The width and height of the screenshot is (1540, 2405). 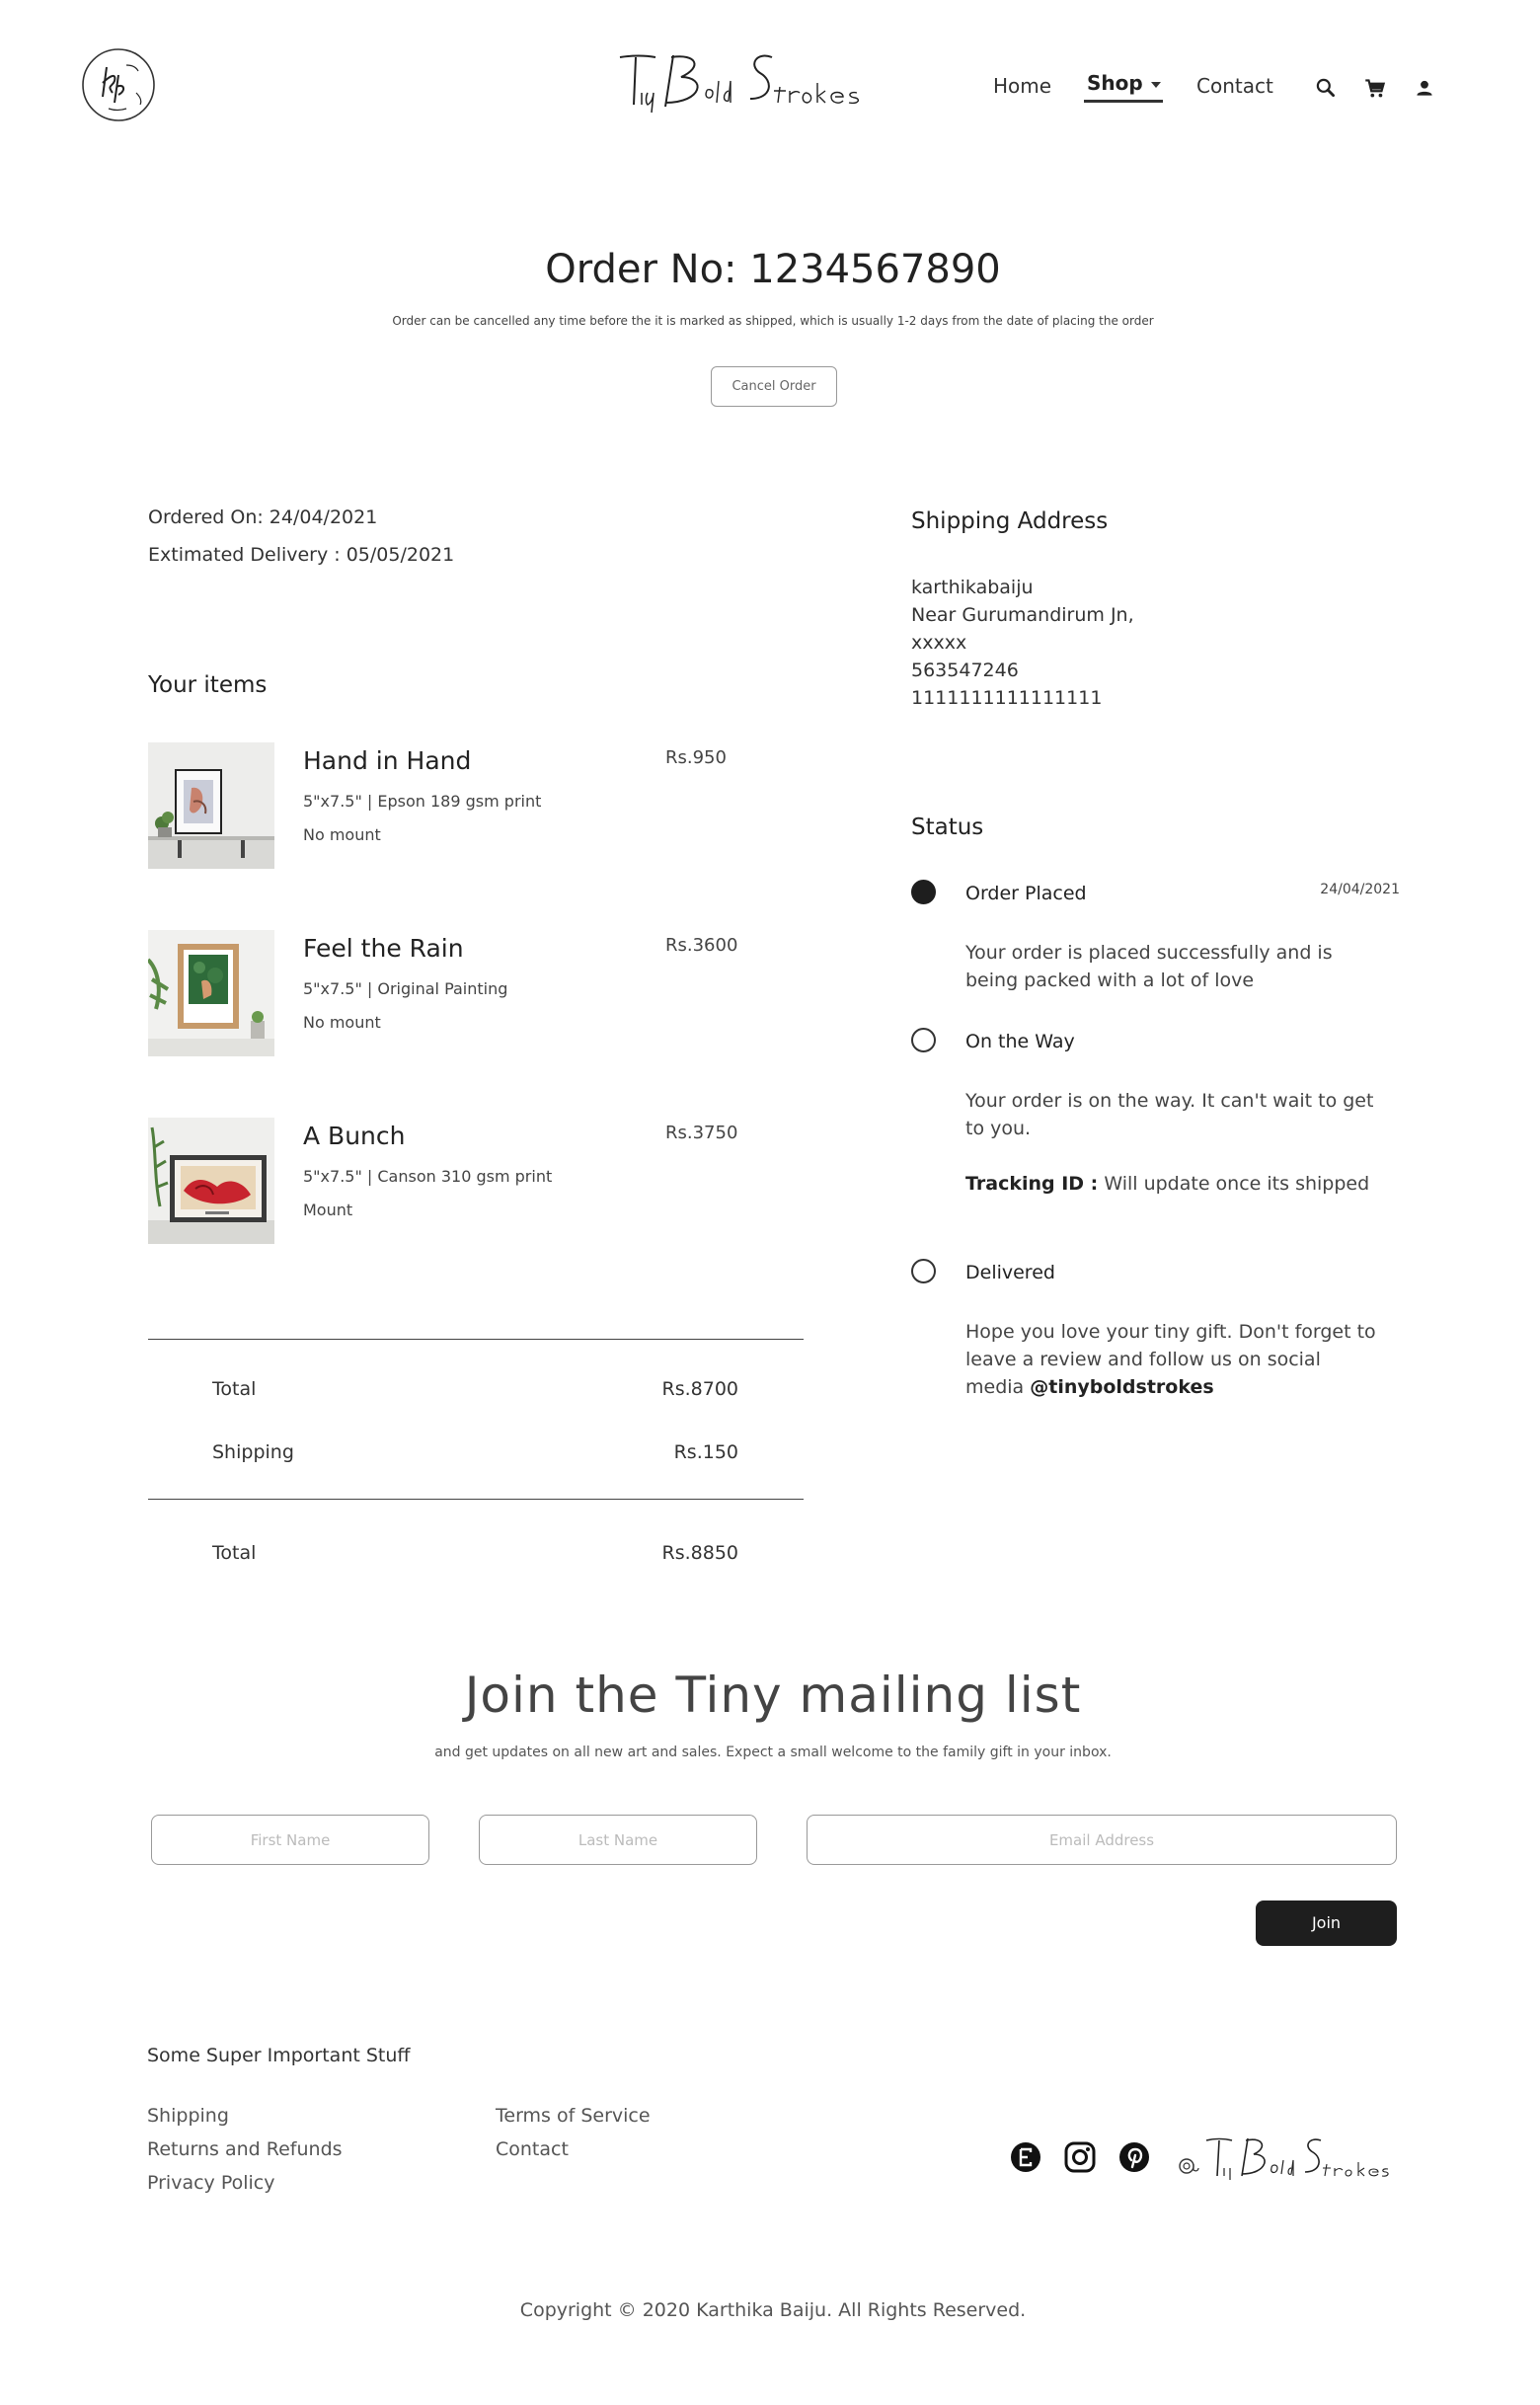 I want to click on item-name: Feel the Rain, so click(x=383, y=948).